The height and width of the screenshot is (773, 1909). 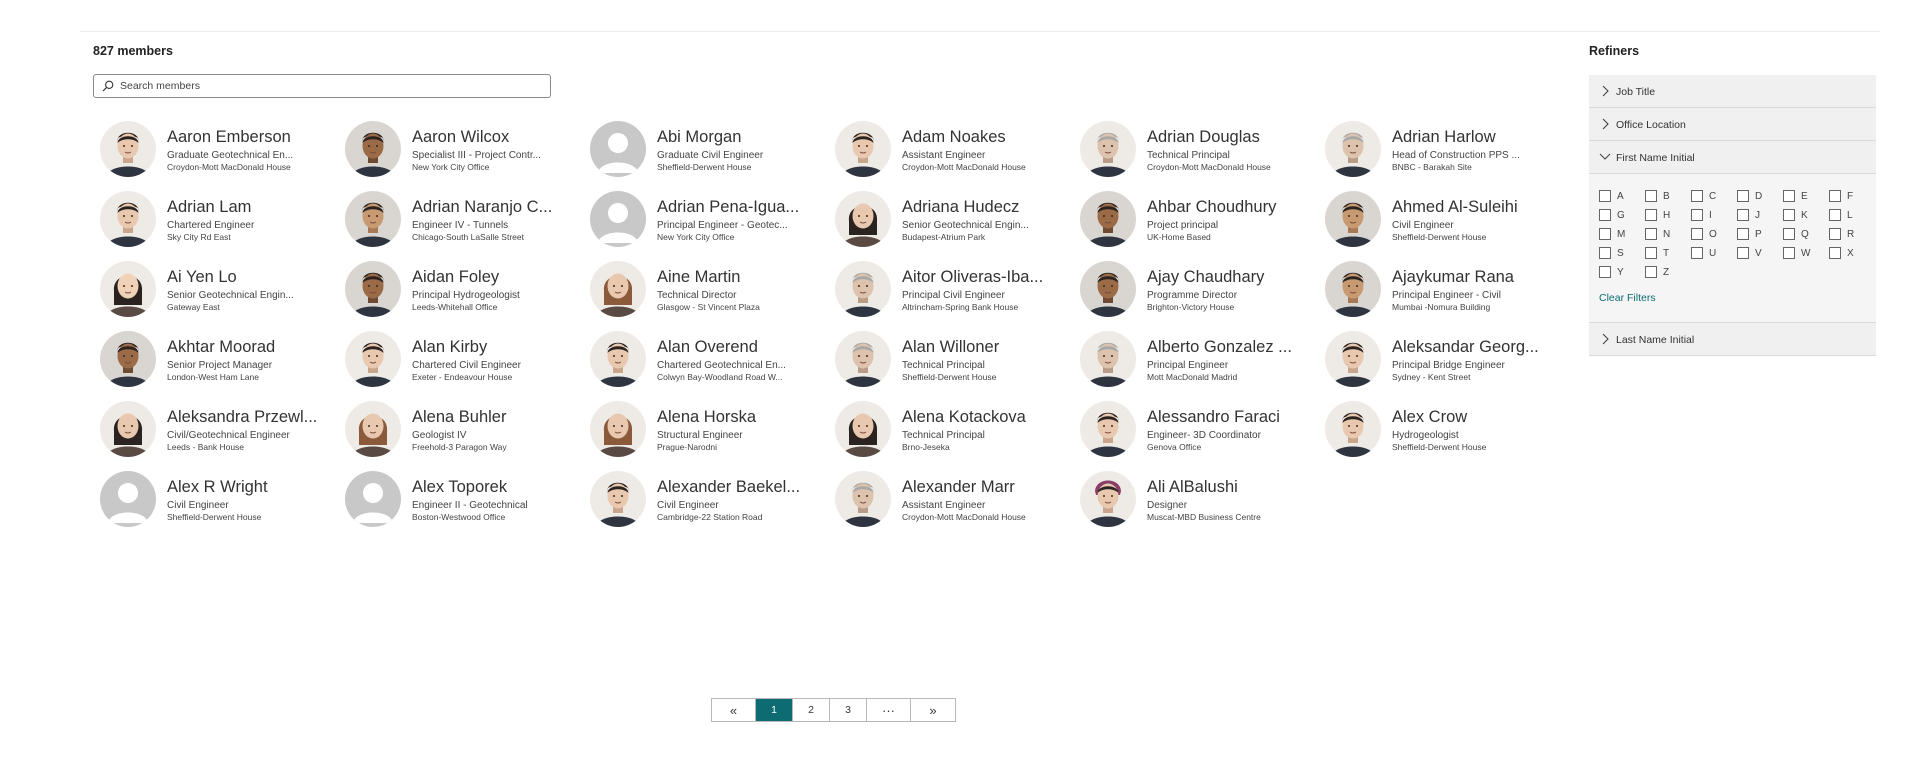 I want to click on refiner-first-name-initial: First Name Initial, so click(x=1732, y=157).